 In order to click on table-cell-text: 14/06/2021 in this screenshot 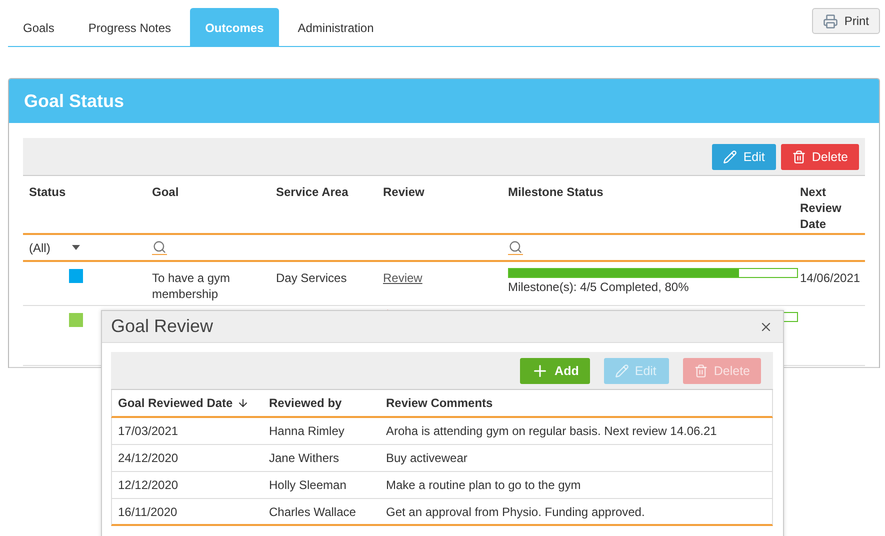, I will do `click(830, 278)`.